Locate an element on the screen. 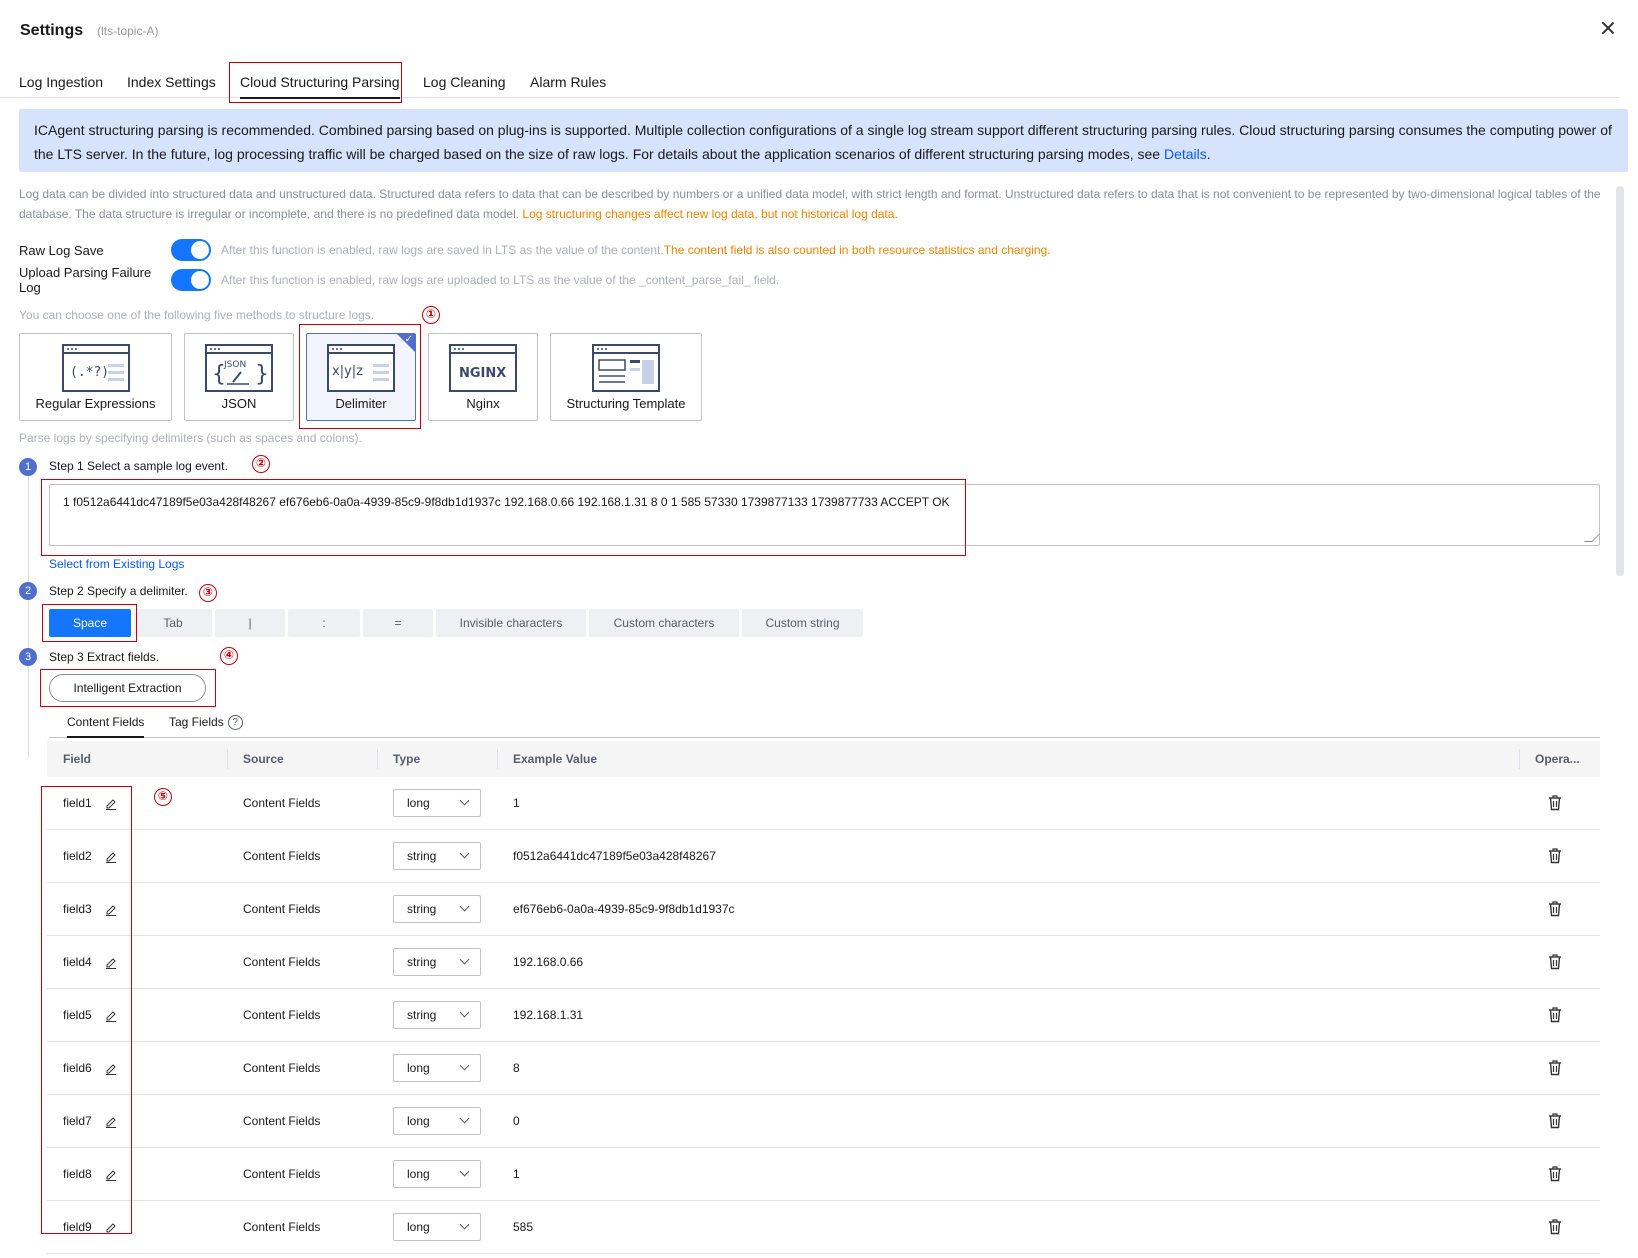 Image resolution: width=1638 pixels, height=1258 pixels. select-existing-logs-link: Select from Existing Logs is located at coordinates (116, 564).